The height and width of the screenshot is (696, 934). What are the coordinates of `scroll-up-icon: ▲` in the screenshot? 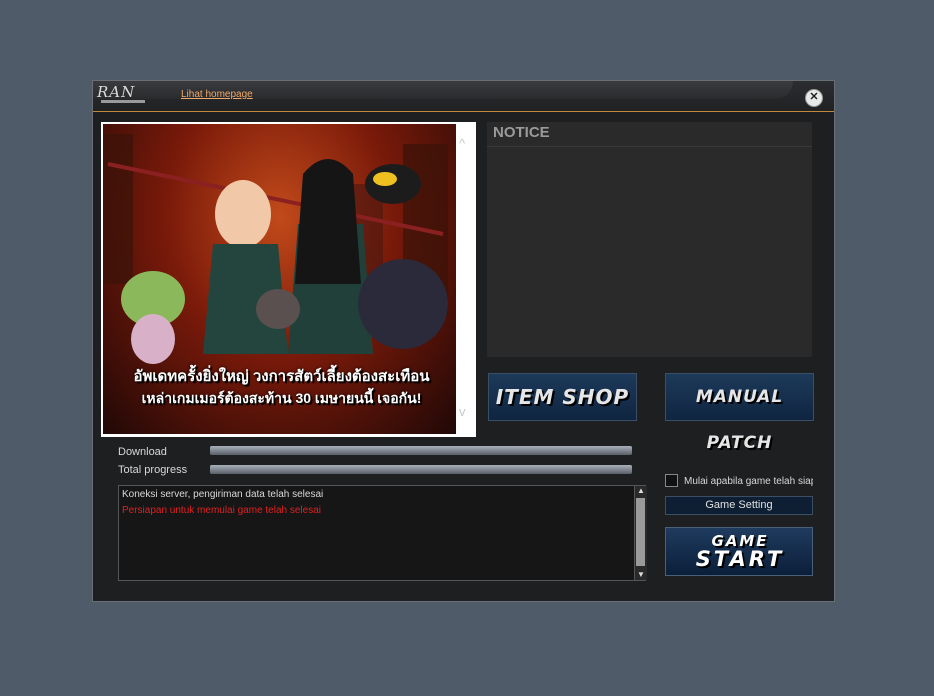 It's located at (641, 491).